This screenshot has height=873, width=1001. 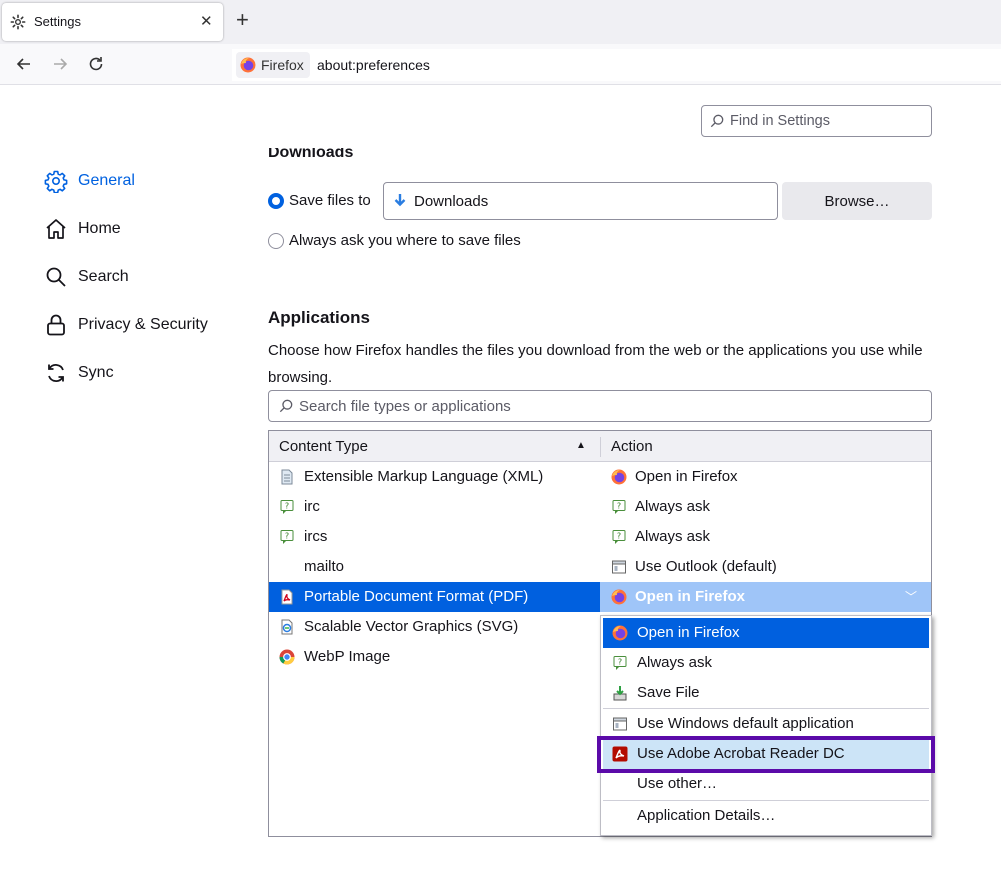 What do you see at coordinates (675, 662) in the screenshot?
I see `menu-item-label: Always ask` at bounding box center [675, 662].